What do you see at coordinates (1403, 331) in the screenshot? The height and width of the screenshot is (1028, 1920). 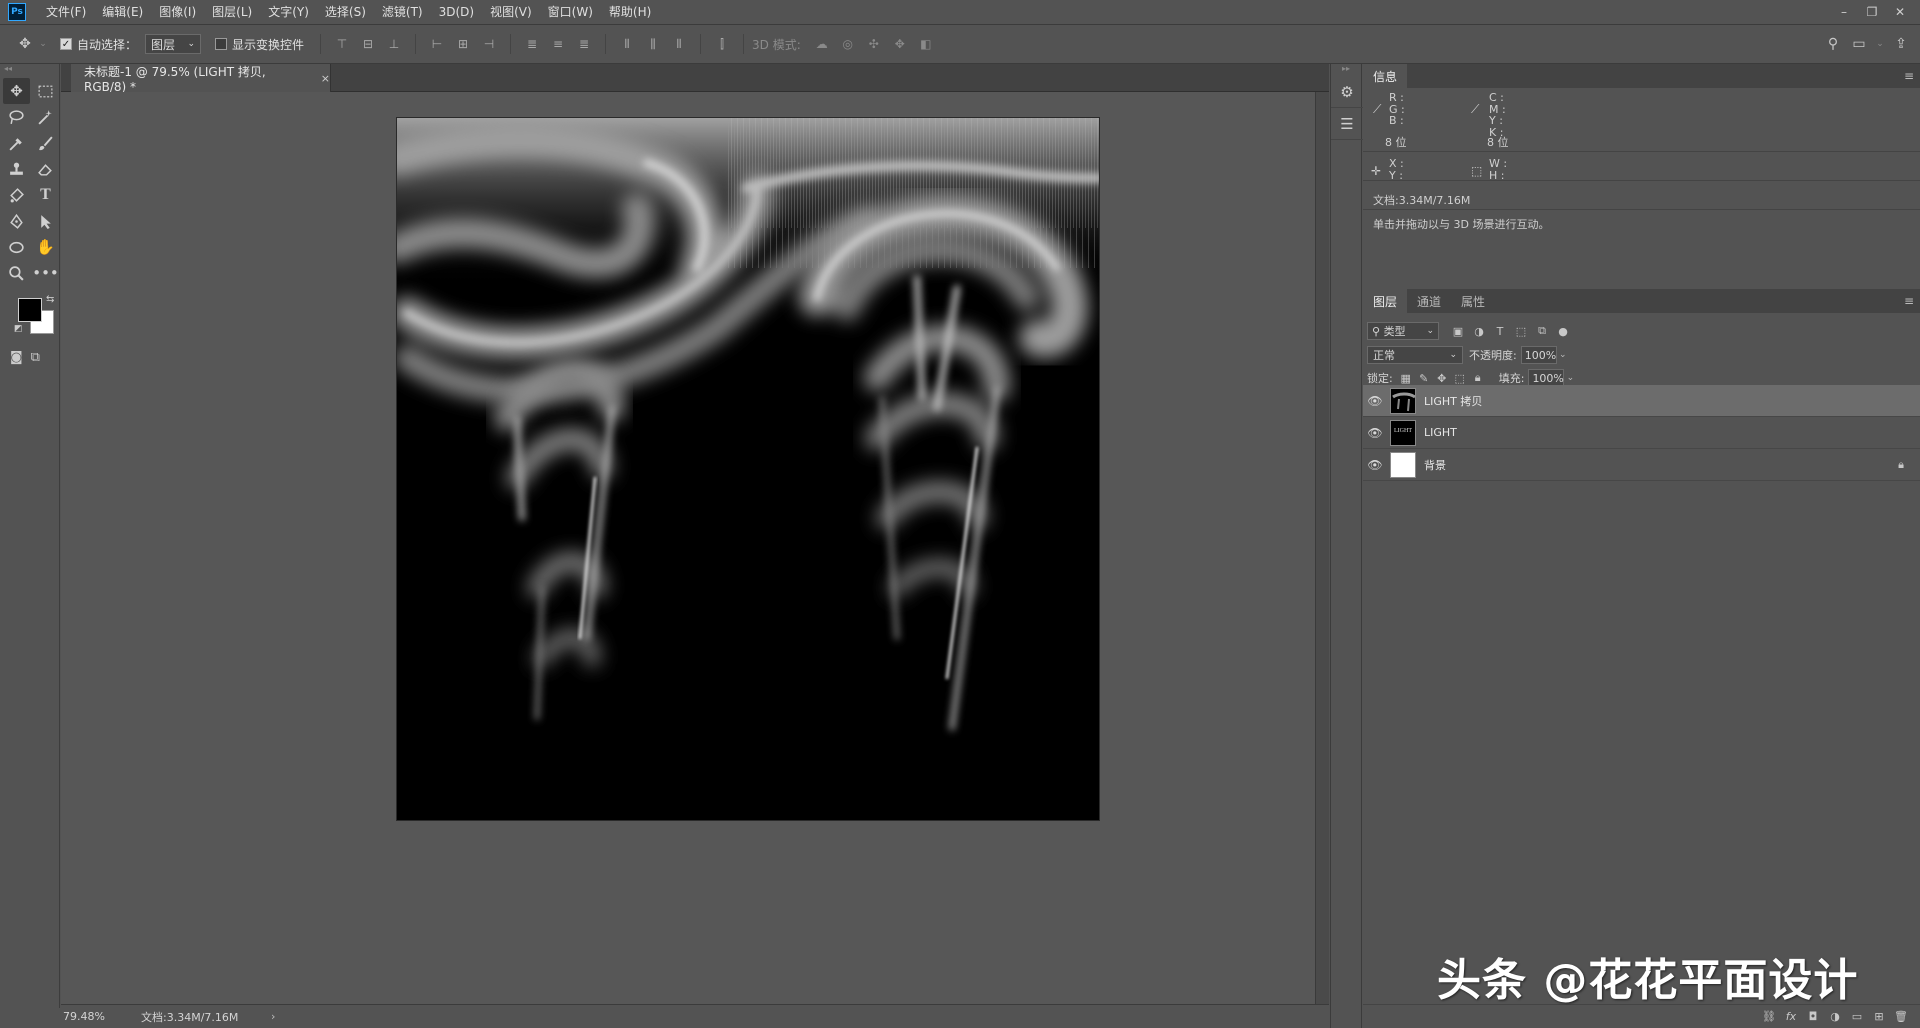 I see `layer-kind-dropdown: ⚲ 类型 ⌄` at bounding box center [1403, 331].